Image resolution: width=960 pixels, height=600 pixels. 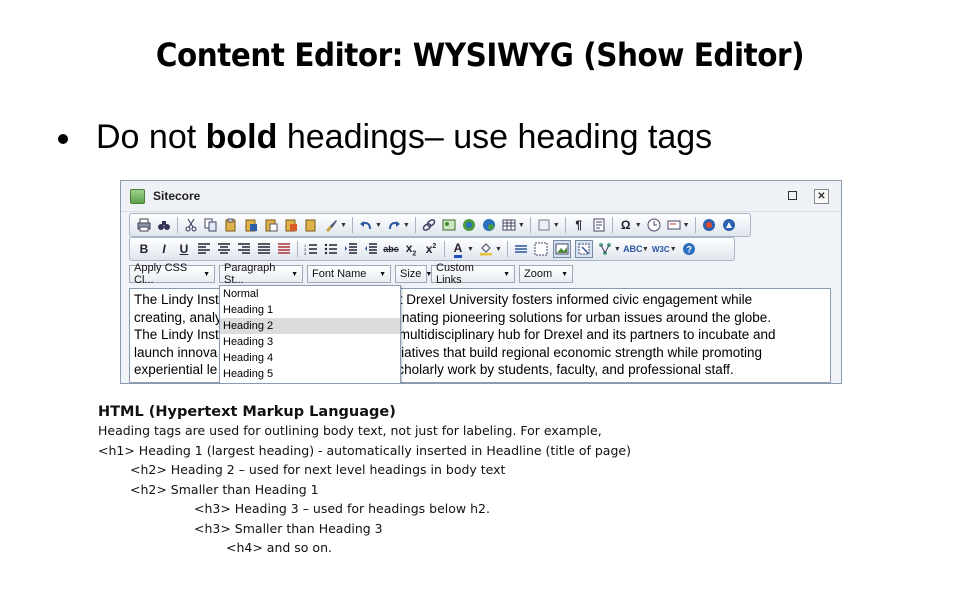 What do you see at coordinates (177, 196) in the screenshot?
I see `window-title: Sitecore` at bounding box center [177, 196].